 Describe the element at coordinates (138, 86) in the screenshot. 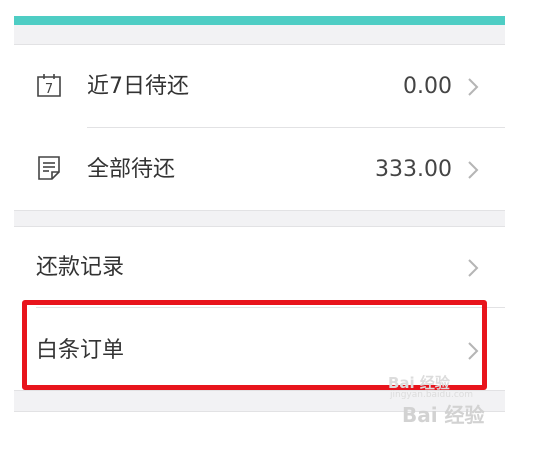

I see `due-7-days-label: 近7日待还` at that location.